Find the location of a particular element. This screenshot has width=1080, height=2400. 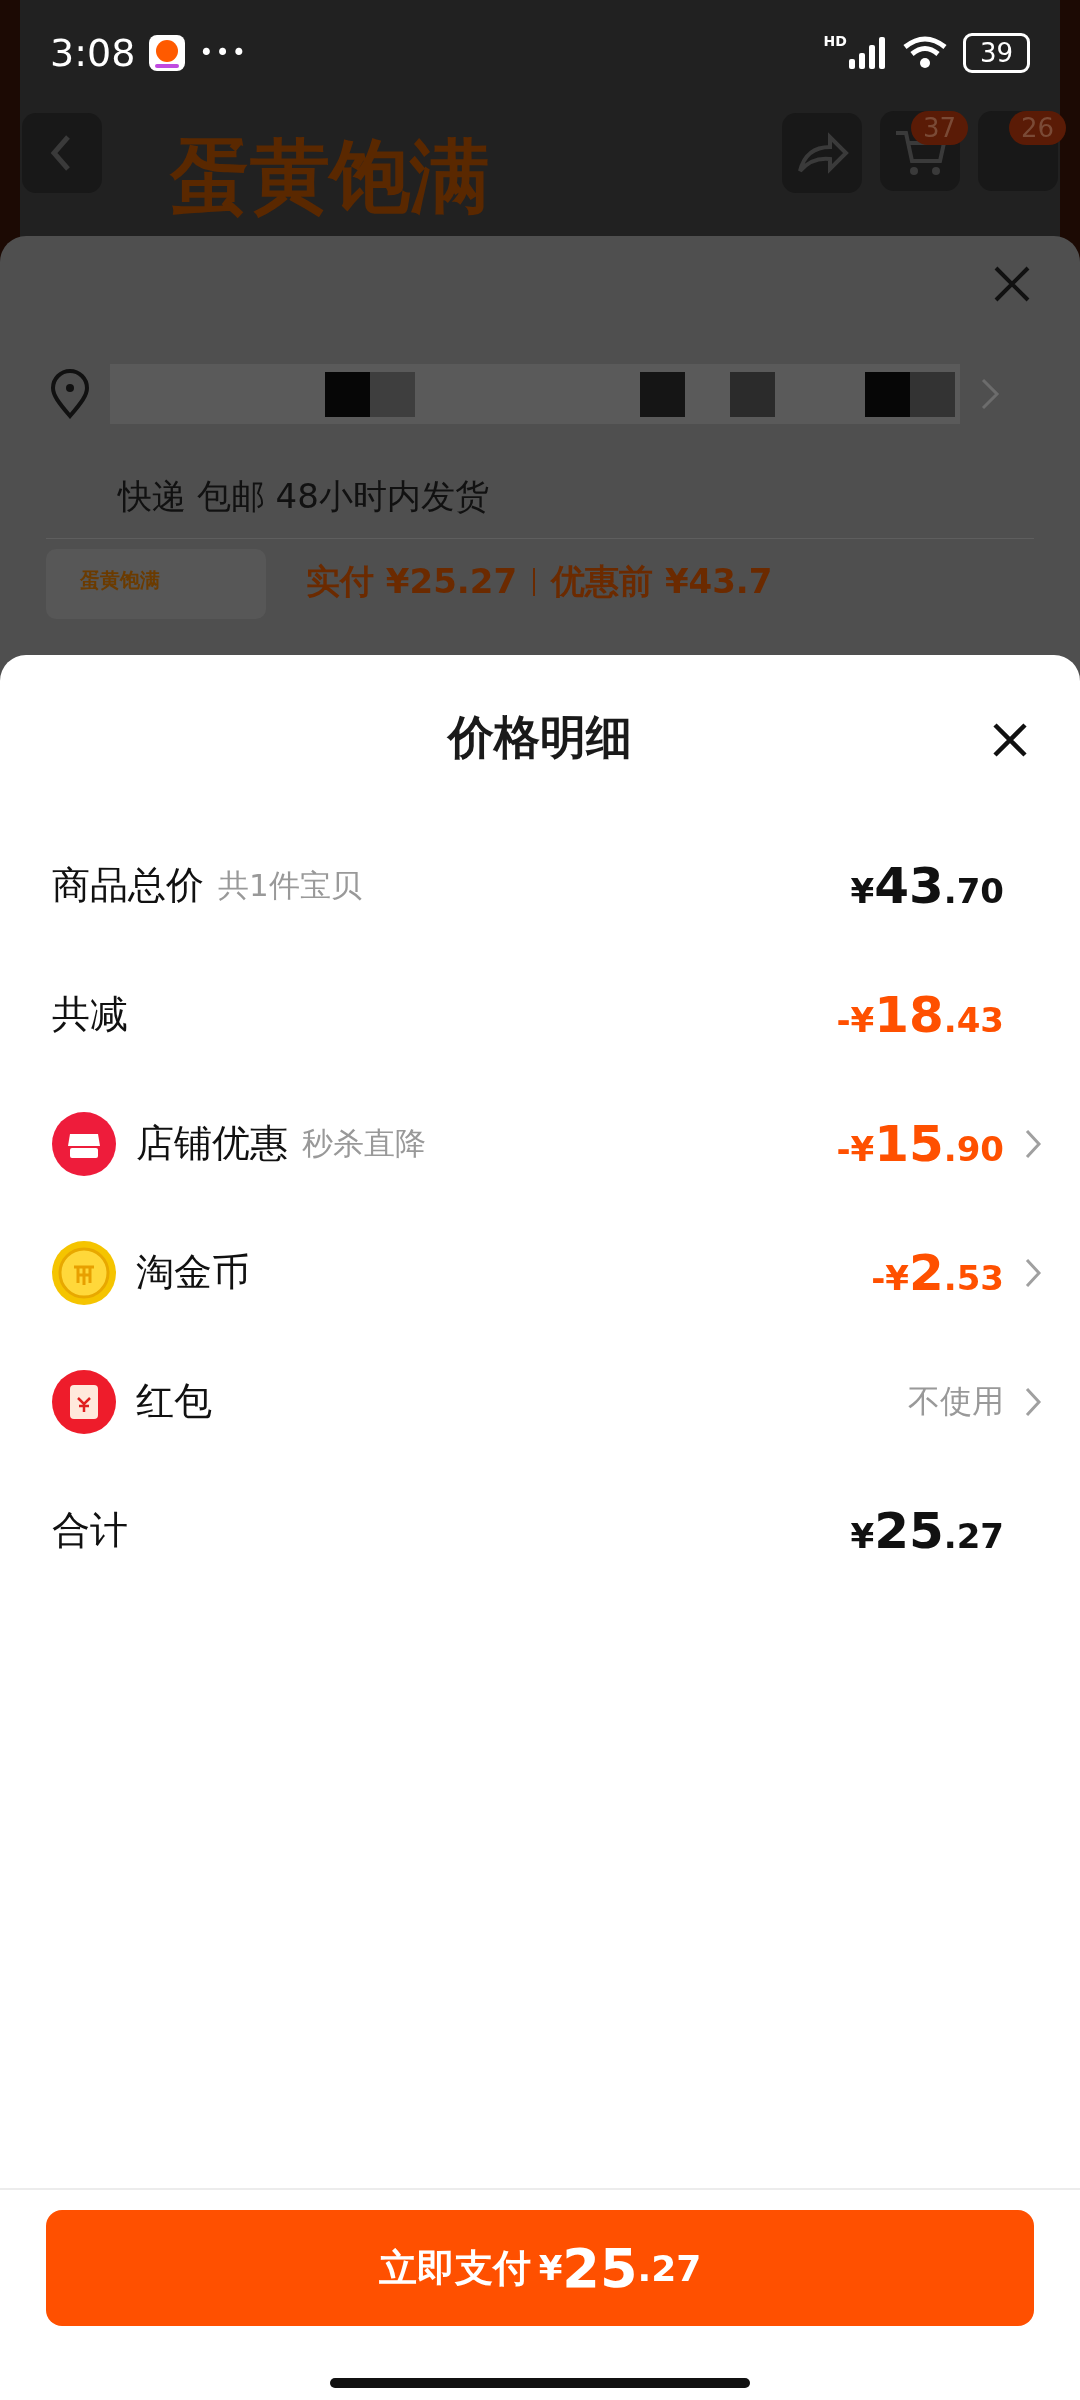

status-time: 3:08 is located at coordinates (93, 52).